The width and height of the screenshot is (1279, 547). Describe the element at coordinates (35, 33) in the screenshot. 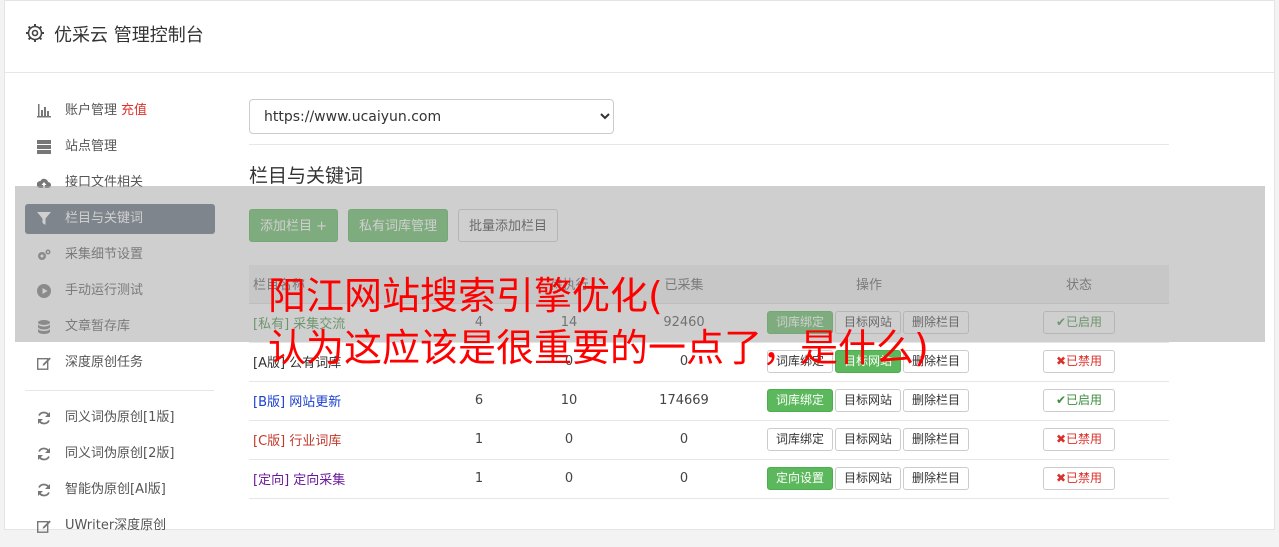

I see `gear-icon` at that location.